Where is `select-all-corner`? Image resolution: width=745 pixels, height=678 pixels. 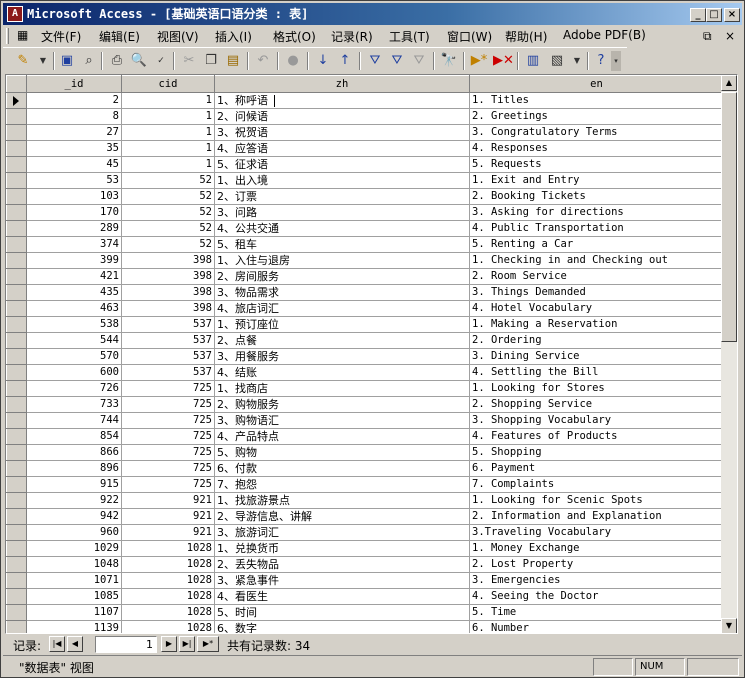 select-all-corner is located at coordinates (16, 84).